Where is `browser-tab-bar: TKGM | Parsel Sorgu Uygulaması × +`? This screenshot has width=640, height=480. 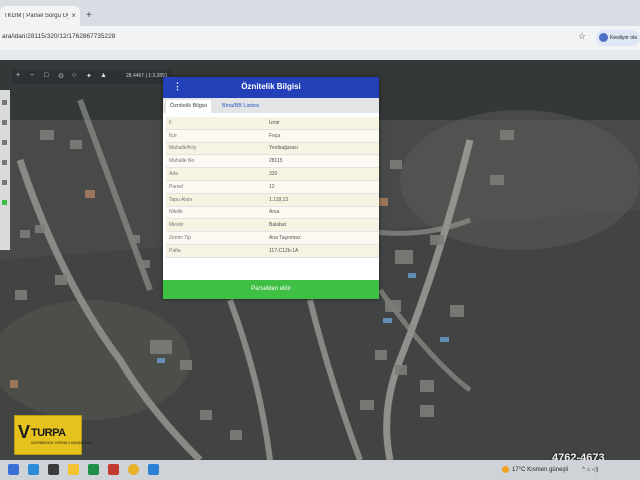 browser-tab-bar: TKGM | Parsel Sorgu Uygulaması × + is located at coordinates (320, 13).